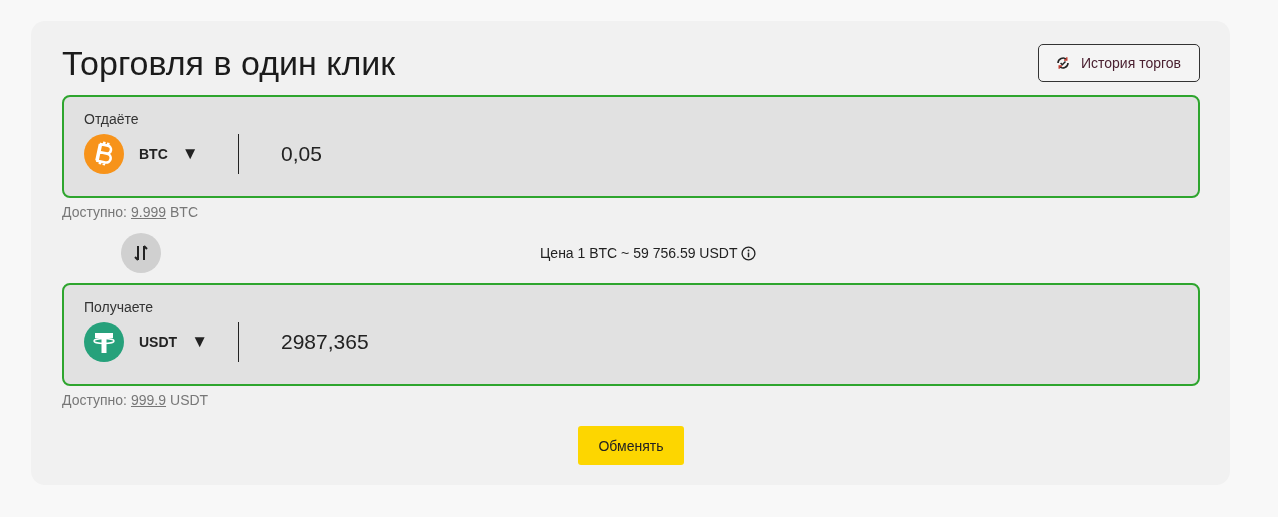 This screenshot has width=1278, height=517. I want to click on amount-field: 2987,365, so click(481, 342).